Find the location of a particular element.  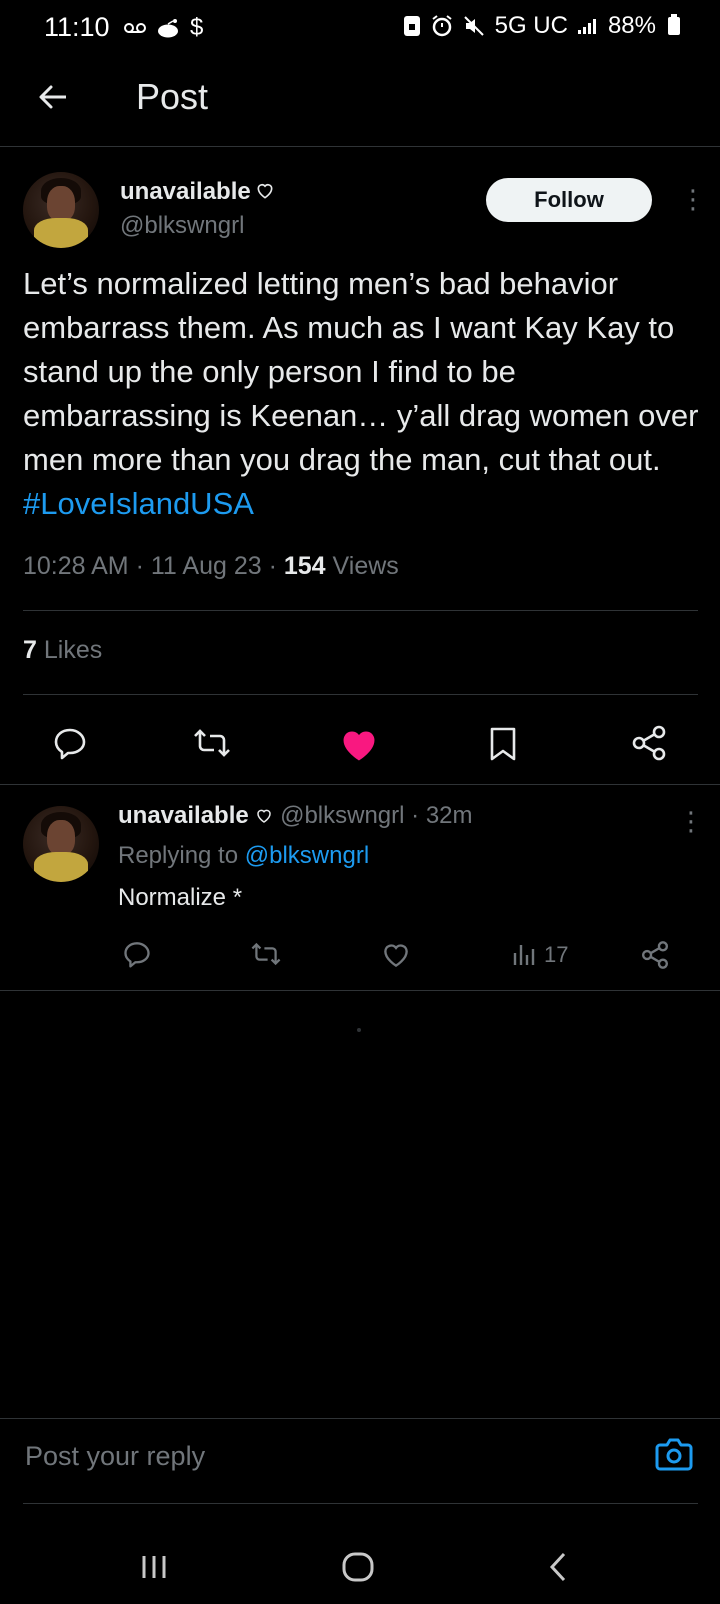

reply-repost-button is located at coordinates (266, 954).